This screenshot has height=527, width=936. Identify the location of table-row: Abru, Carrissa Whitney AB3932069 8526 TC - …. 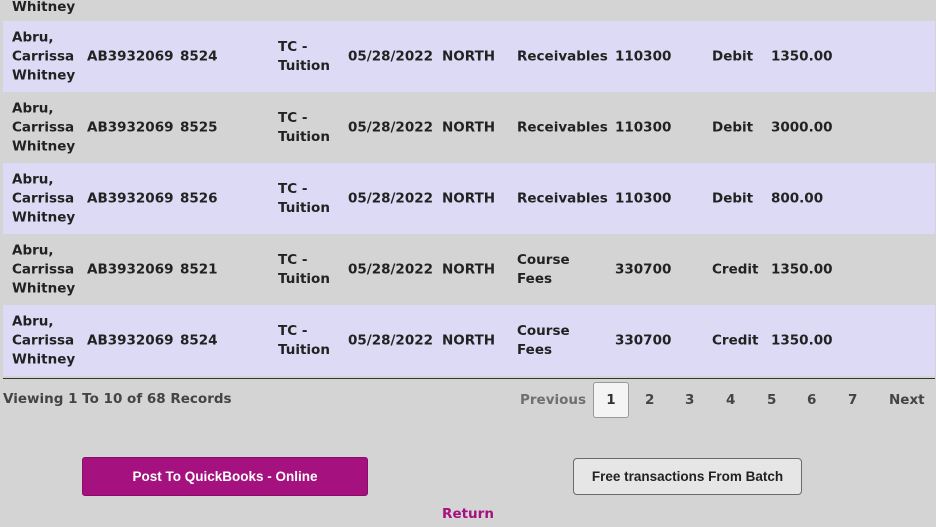
(469, 198).